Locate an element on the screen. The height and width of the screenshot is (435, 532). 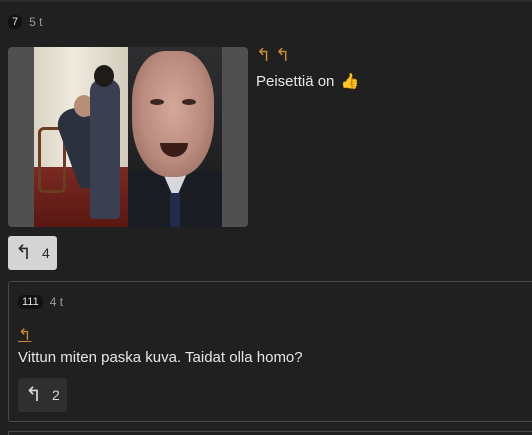
post-text: Peisettiä on is located at coordinates (295, 81).